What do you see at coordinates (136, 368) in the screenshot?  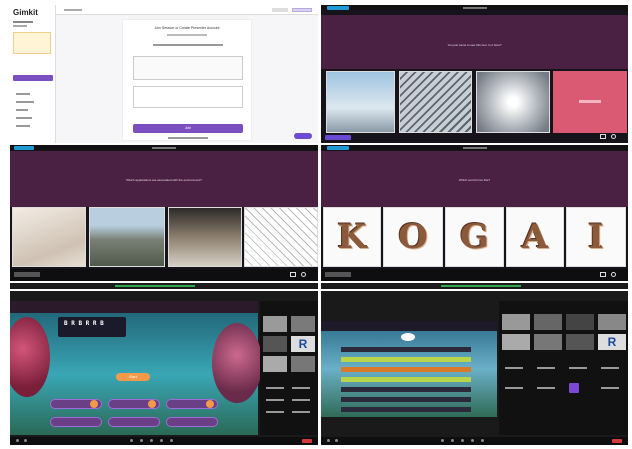 I see `game-window: B R B R R B Start` at bounding box center [136, 368].